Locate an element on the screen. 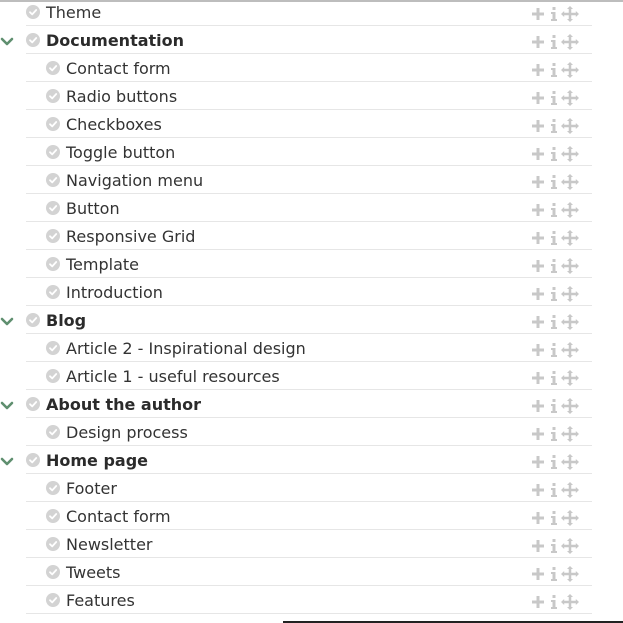 The image size is (623, 623). tree-row: Features is located at coordinates (311, 600).